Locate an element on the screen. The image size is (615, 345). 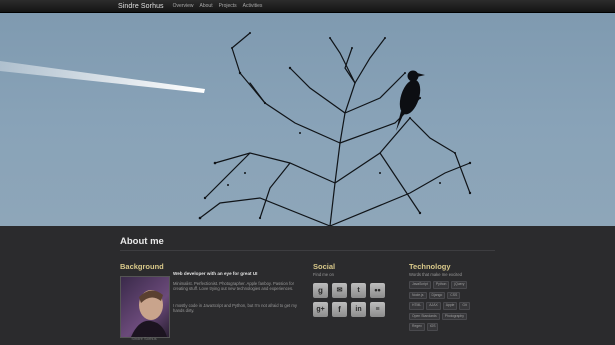
nav-link-activities: Activities is located at coordinates (253, 6).